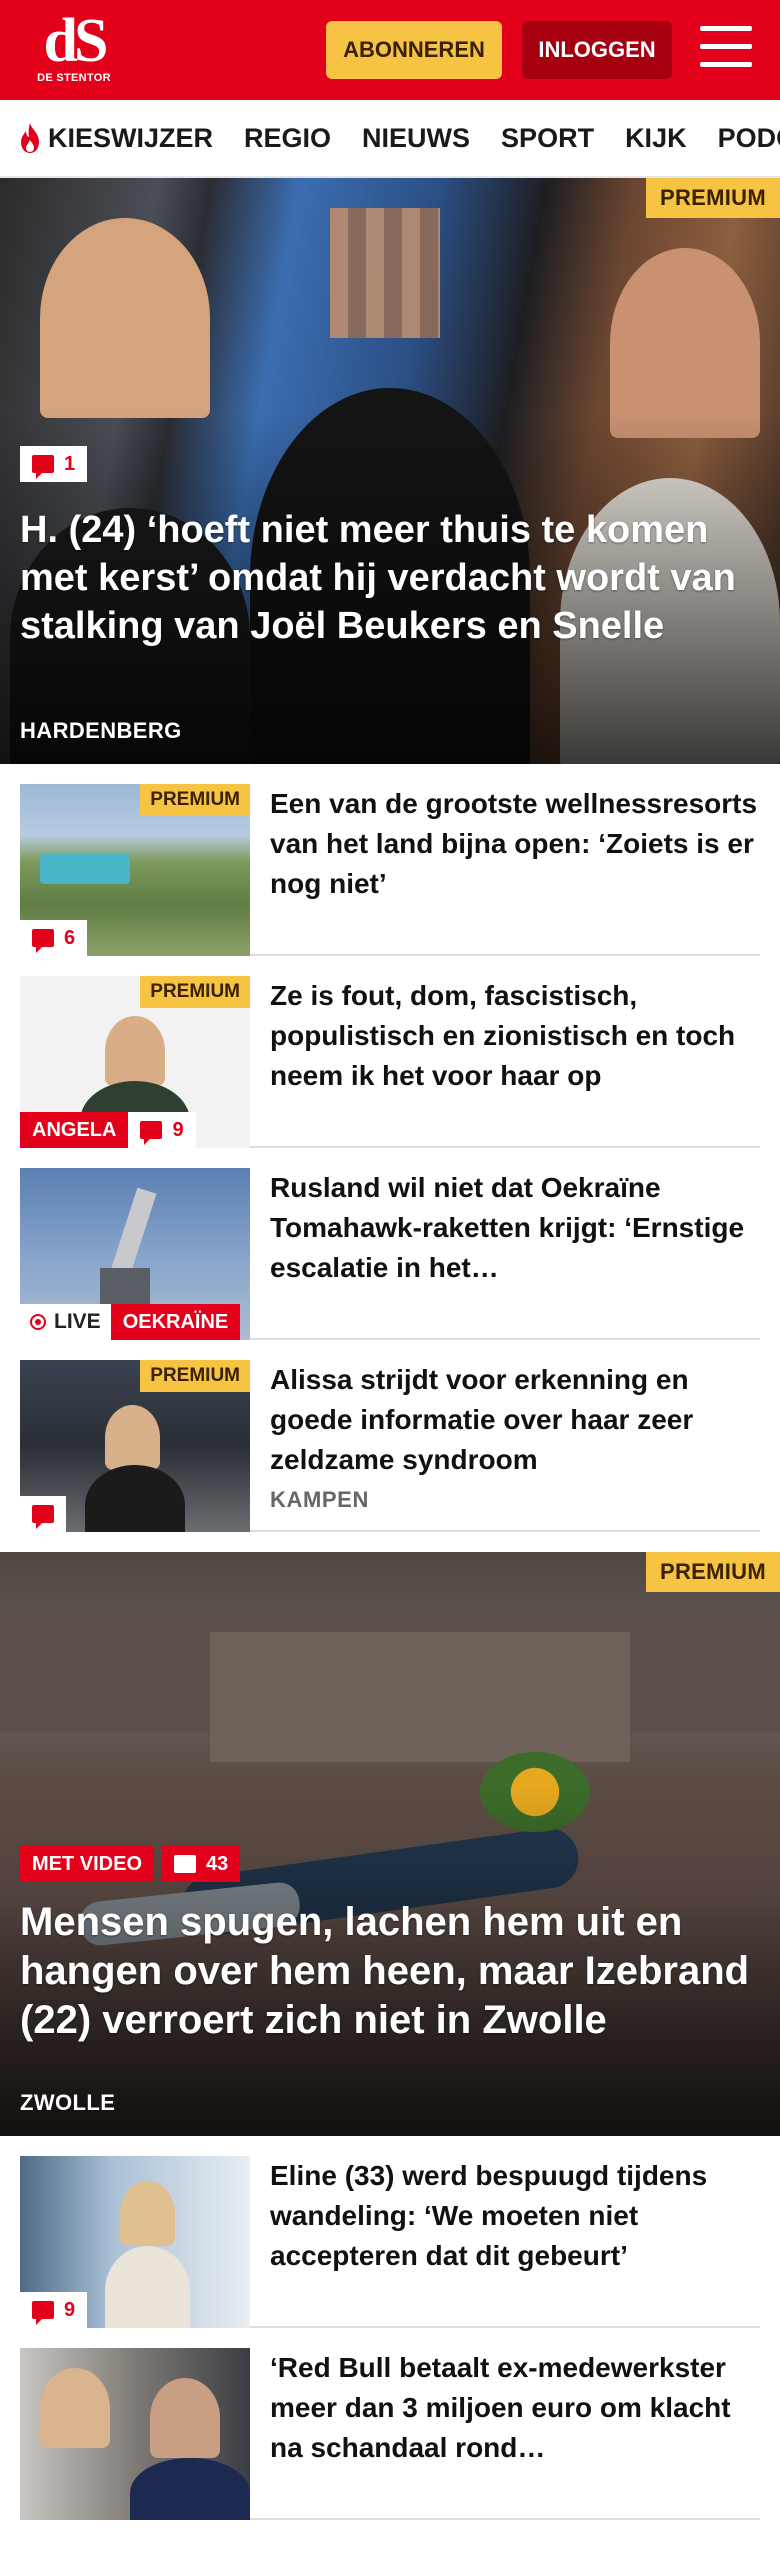  What do you see at coordinates (74, 78) in the screenshot?
I see `logo-subtitle: DE STENTOR` at bounding box center [74, 78].